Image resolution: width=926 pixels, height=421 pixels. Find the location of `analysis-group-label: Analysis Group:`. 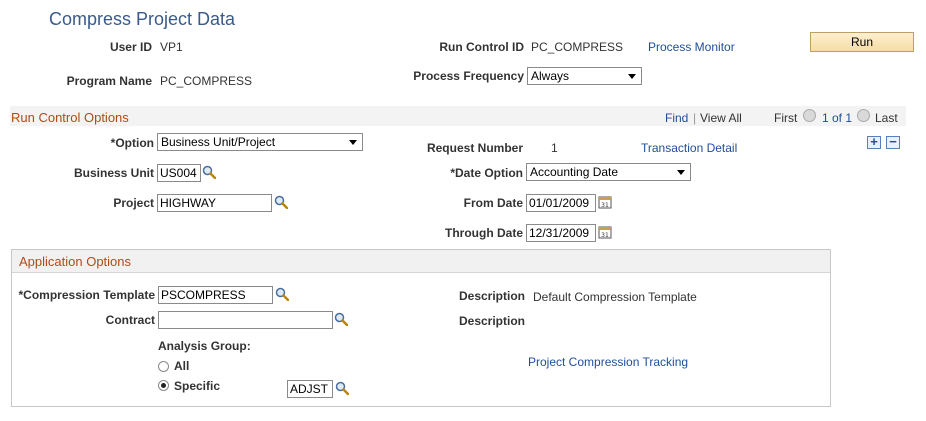

analysis-group-label: Analysis Group: is located at coordinates (204, 346).